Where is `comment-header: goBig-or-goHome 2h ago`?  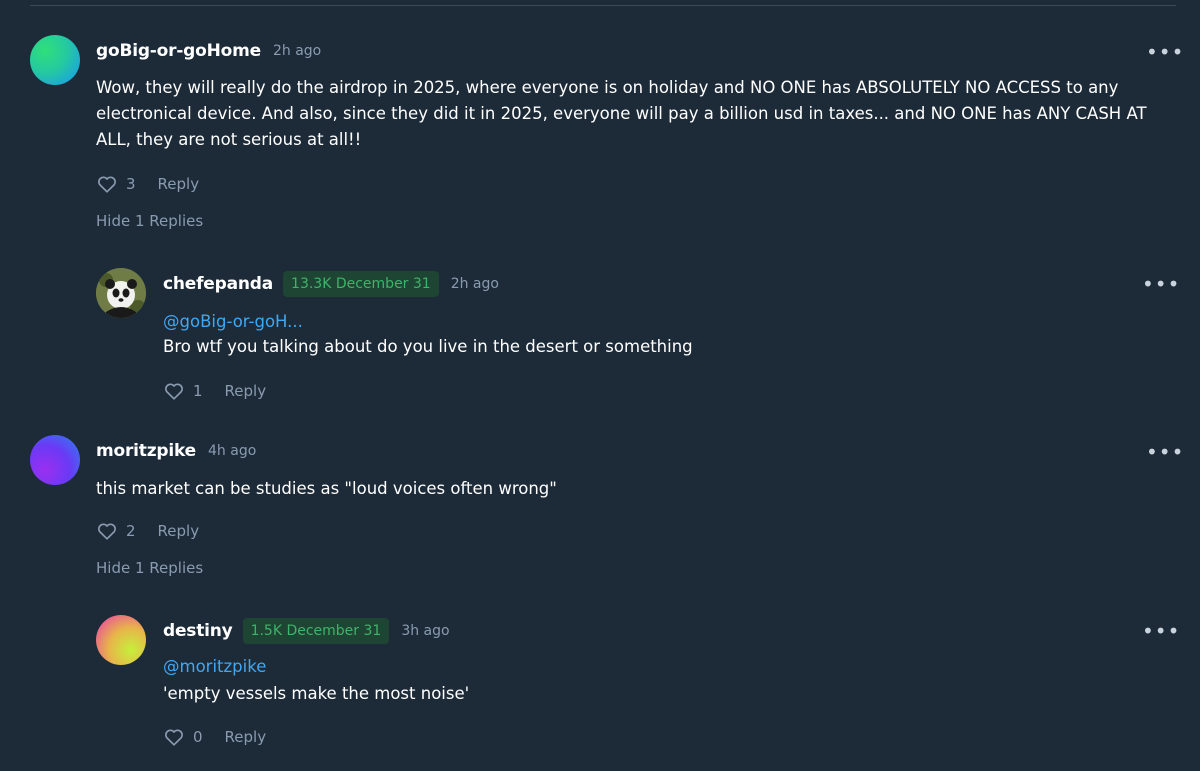 comment-header: goBig-or-goHome 2h ago is located at coordinates (208, 51).